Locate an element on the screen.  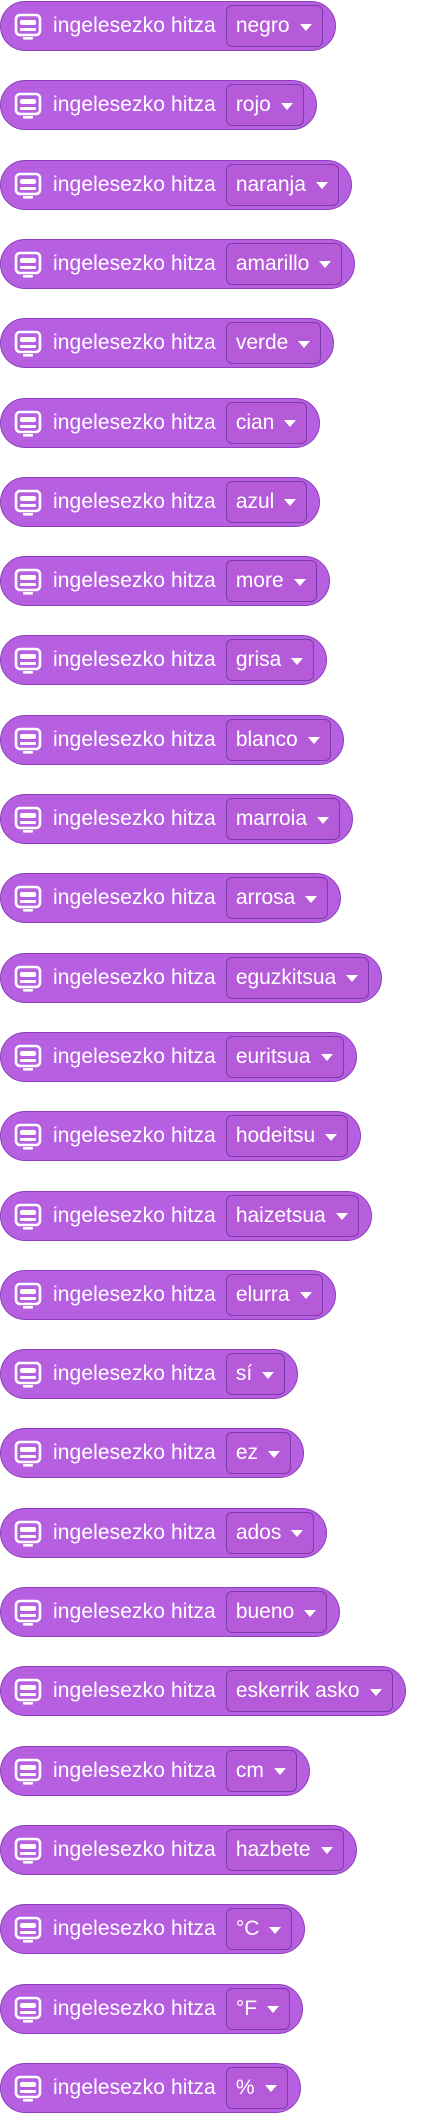
word-dropdown: marroia is located at coordinates (282, 819).